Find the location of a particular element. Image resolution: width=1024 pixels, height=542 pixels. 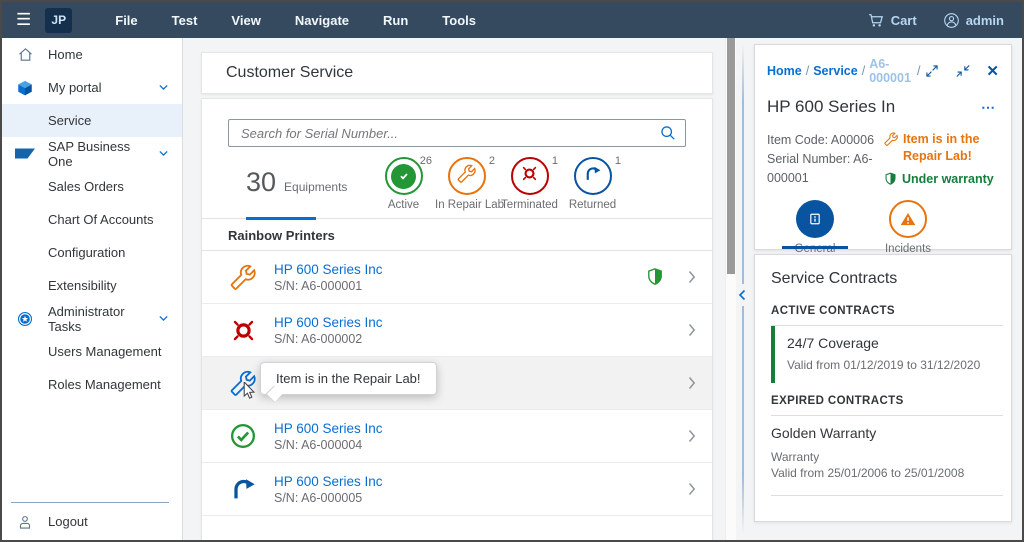

repair-status-text: Item is in the Repair Lab! is located at coordinates (941, 147).